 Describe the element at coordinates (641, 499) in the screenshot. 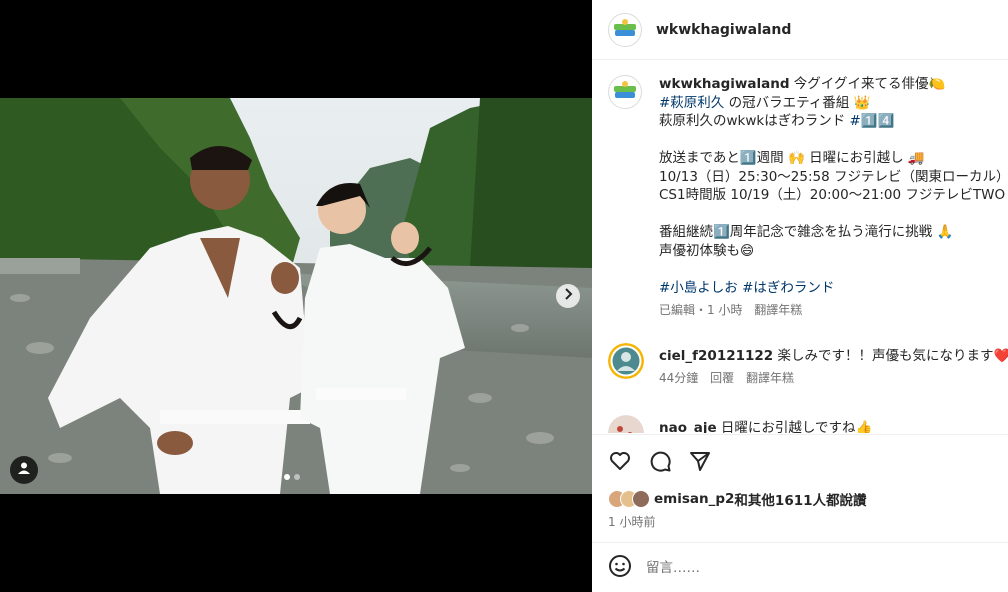

I see `liker-avatar` at that location.